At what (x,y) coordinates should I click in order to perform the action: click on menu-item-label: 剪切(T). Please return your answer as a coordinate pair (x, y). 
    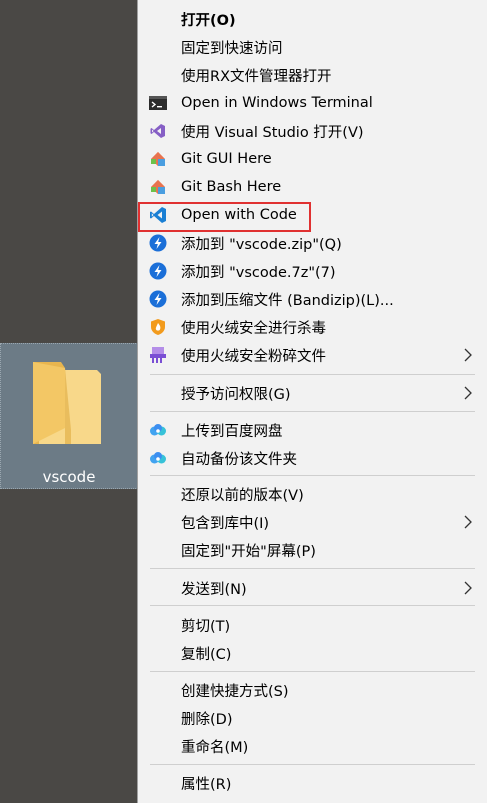
    Looking at the image, I should click on (206, 626).